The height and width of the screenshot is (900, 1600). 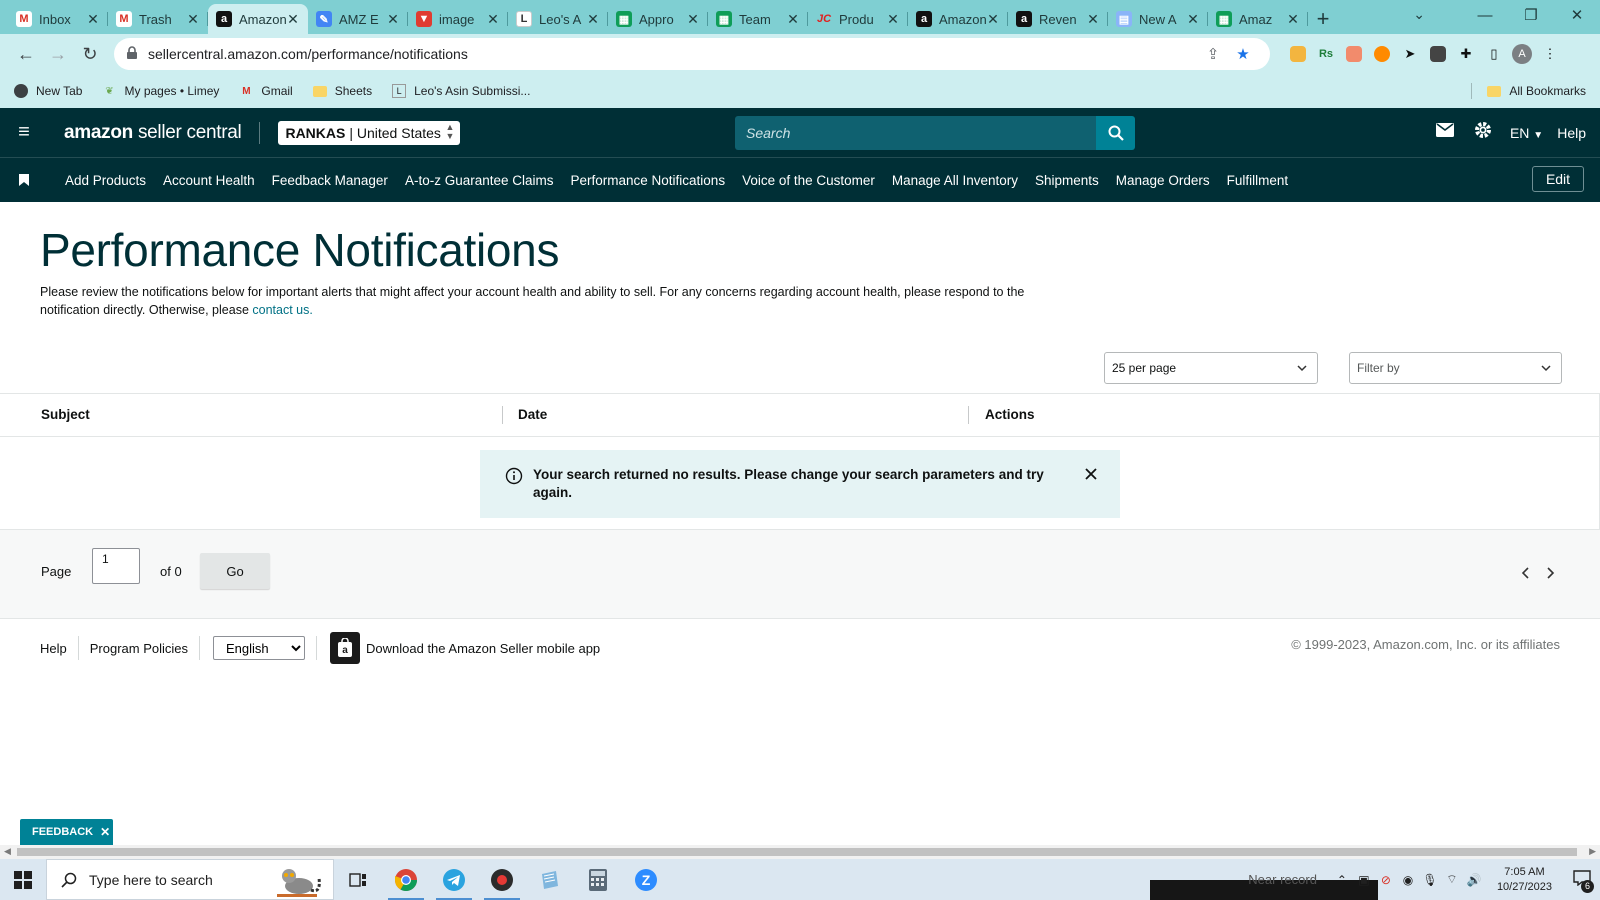 What do you see at coordinates (48, 91) in the screenshot?
I see `bookmark-item: New Tab` at bounding box center [48, 91].